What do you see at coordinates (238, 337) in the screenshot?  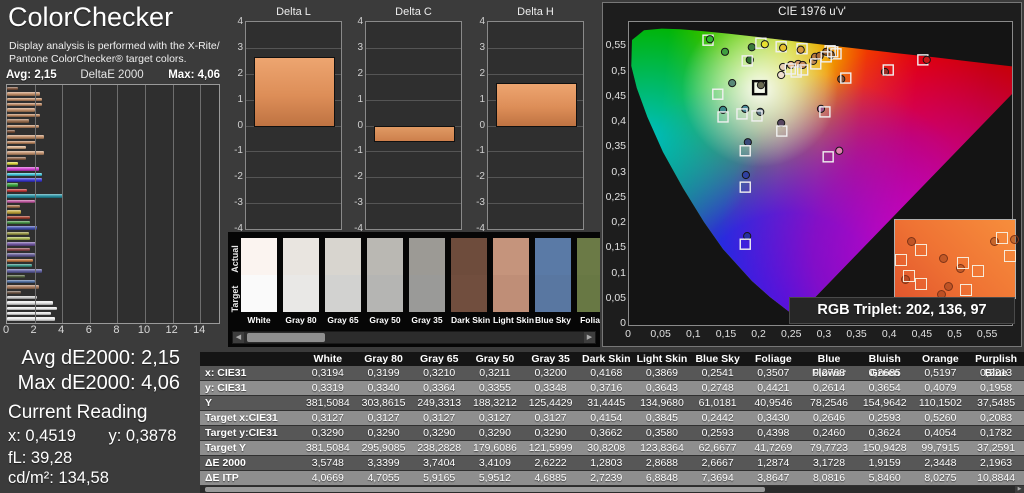 I see `scroll-left-icon: ◀` at bounding box center [238, 337].